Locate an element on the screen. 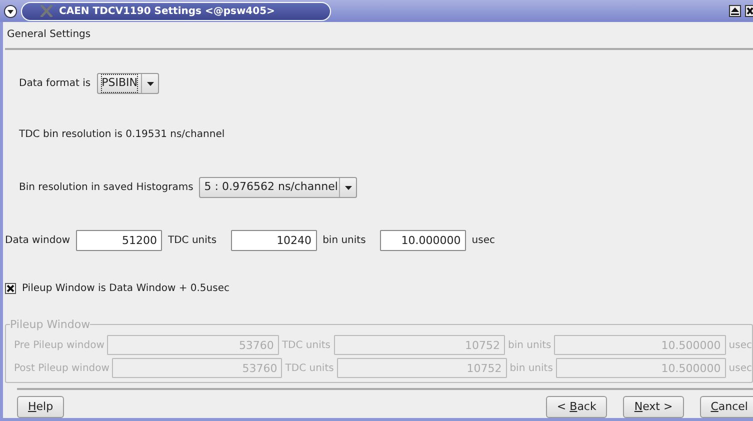 The width and height of the screenshot is (753, 421). number-field: 51200 is located at coordinates (119, 240).